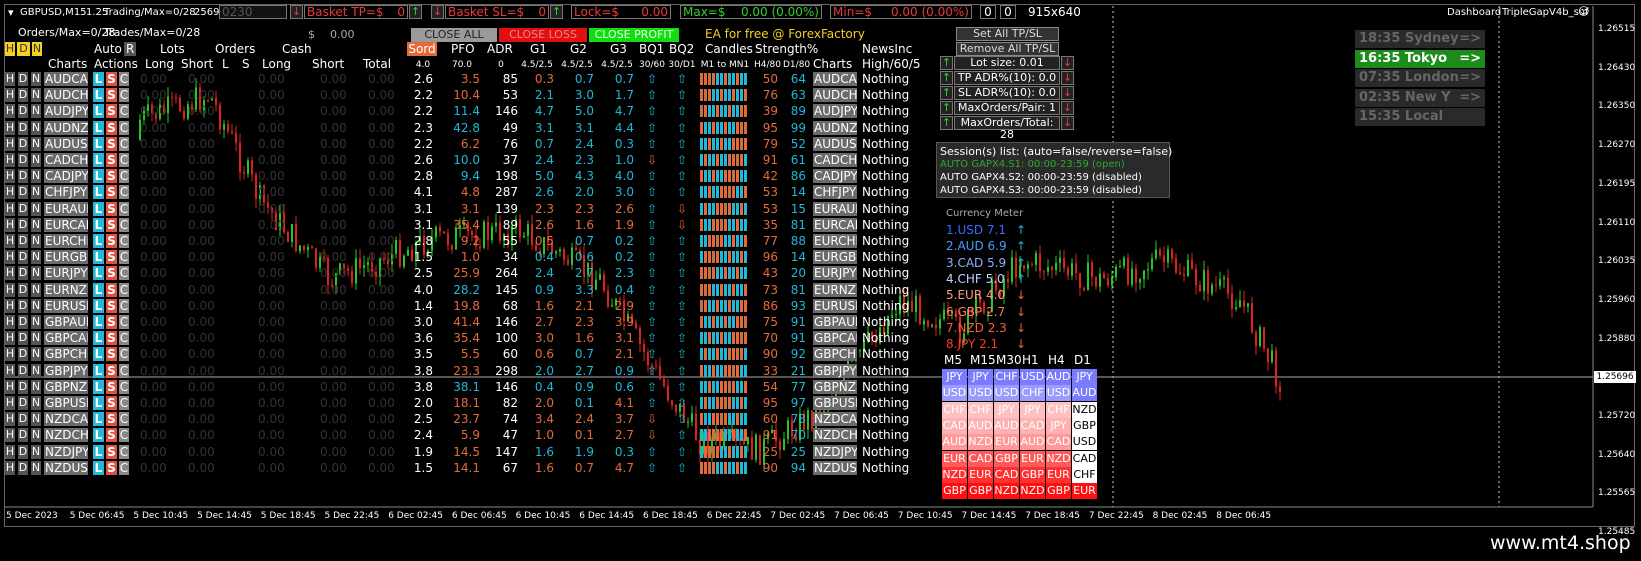  Describe the element at coordinates (463, 49) in the screenshot. I see `pfo-header: PFO` at that location.